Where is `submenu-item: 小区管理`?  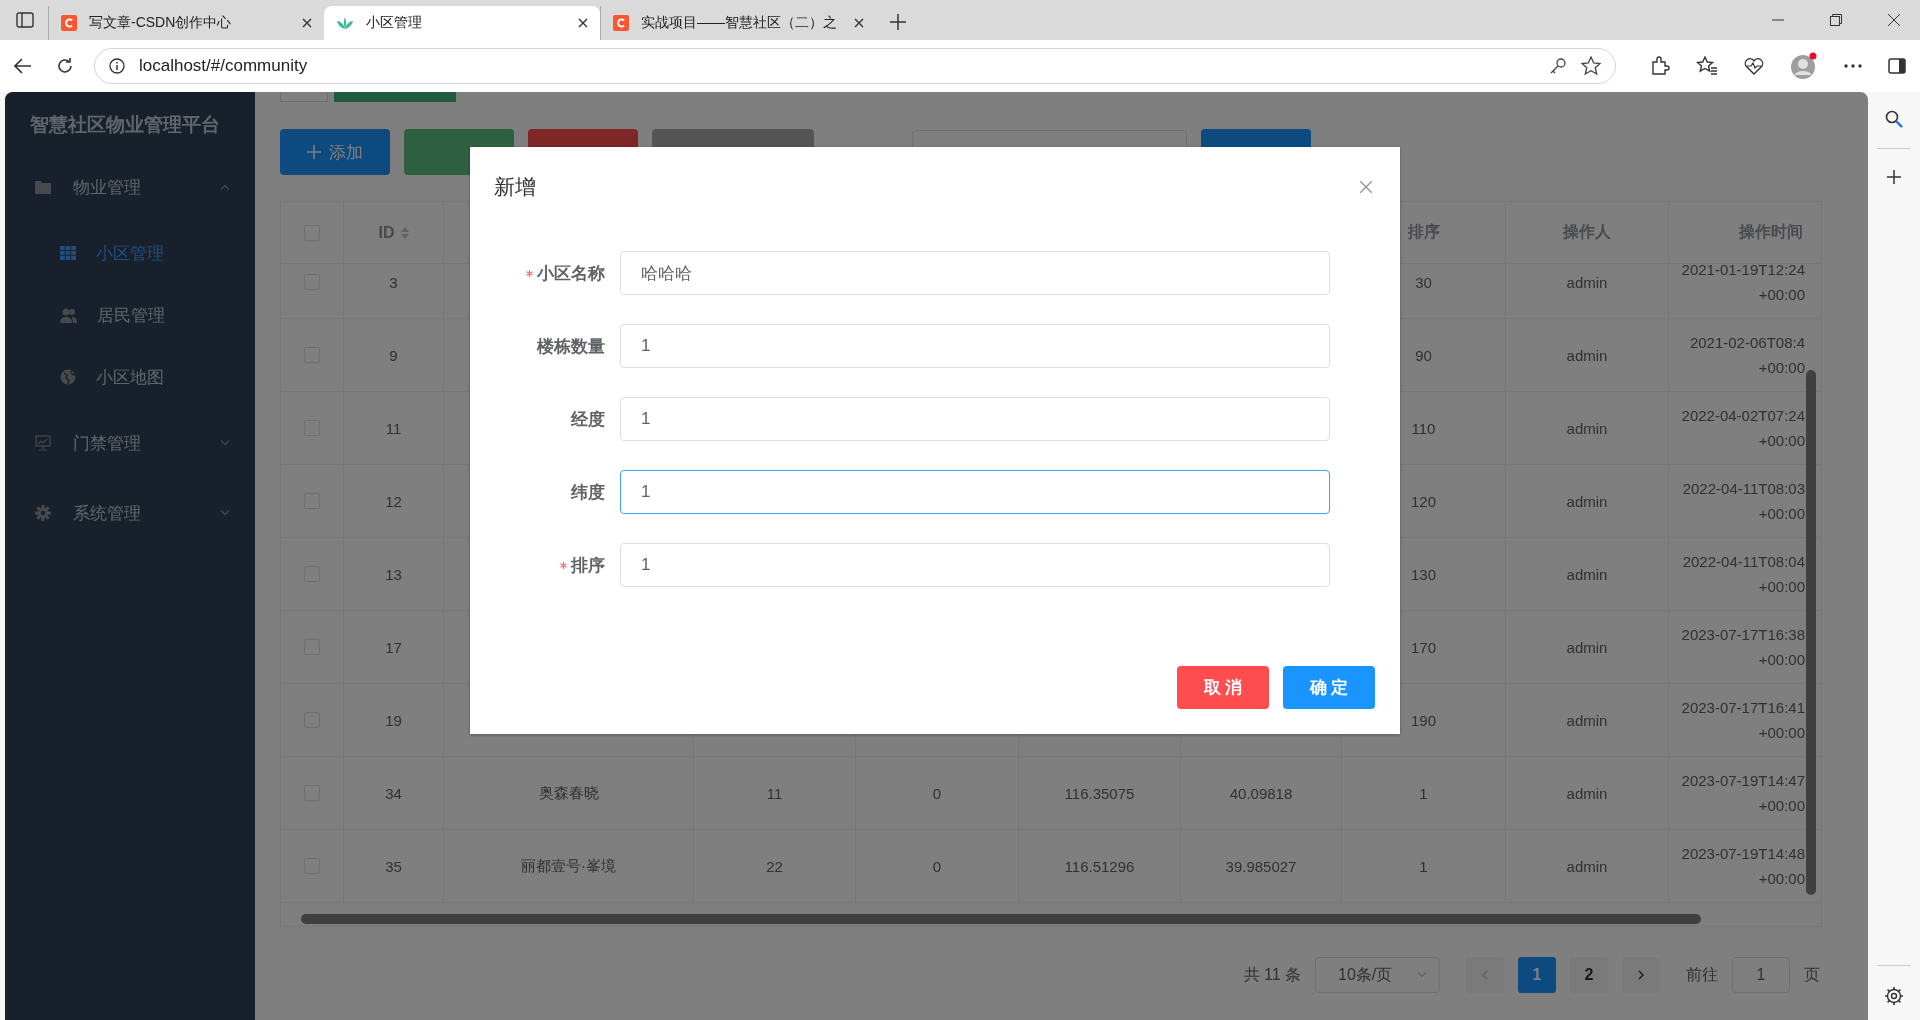
submenu-item: 小区管理 is located at coordinates (130, 253).